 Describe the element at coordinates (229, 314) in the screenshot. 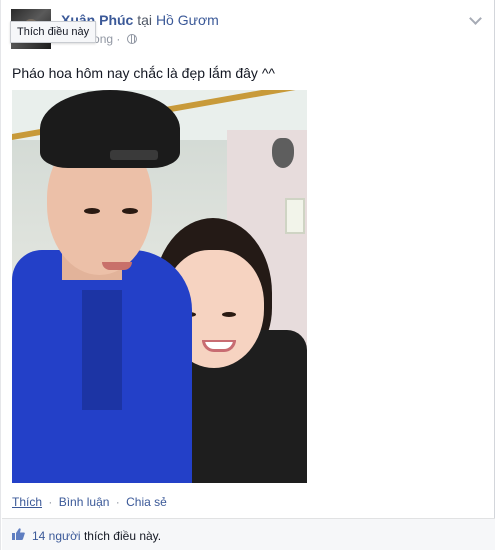

I see `photo-woman-eye` at that location.